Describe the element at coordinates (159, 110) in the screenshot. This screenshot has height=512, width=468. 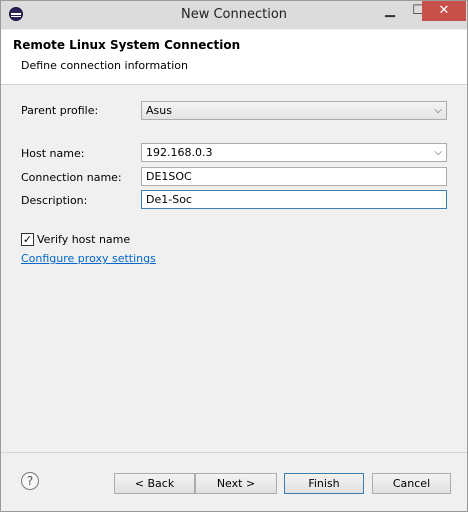
I see `parent-profile-value: Asus` at that location.